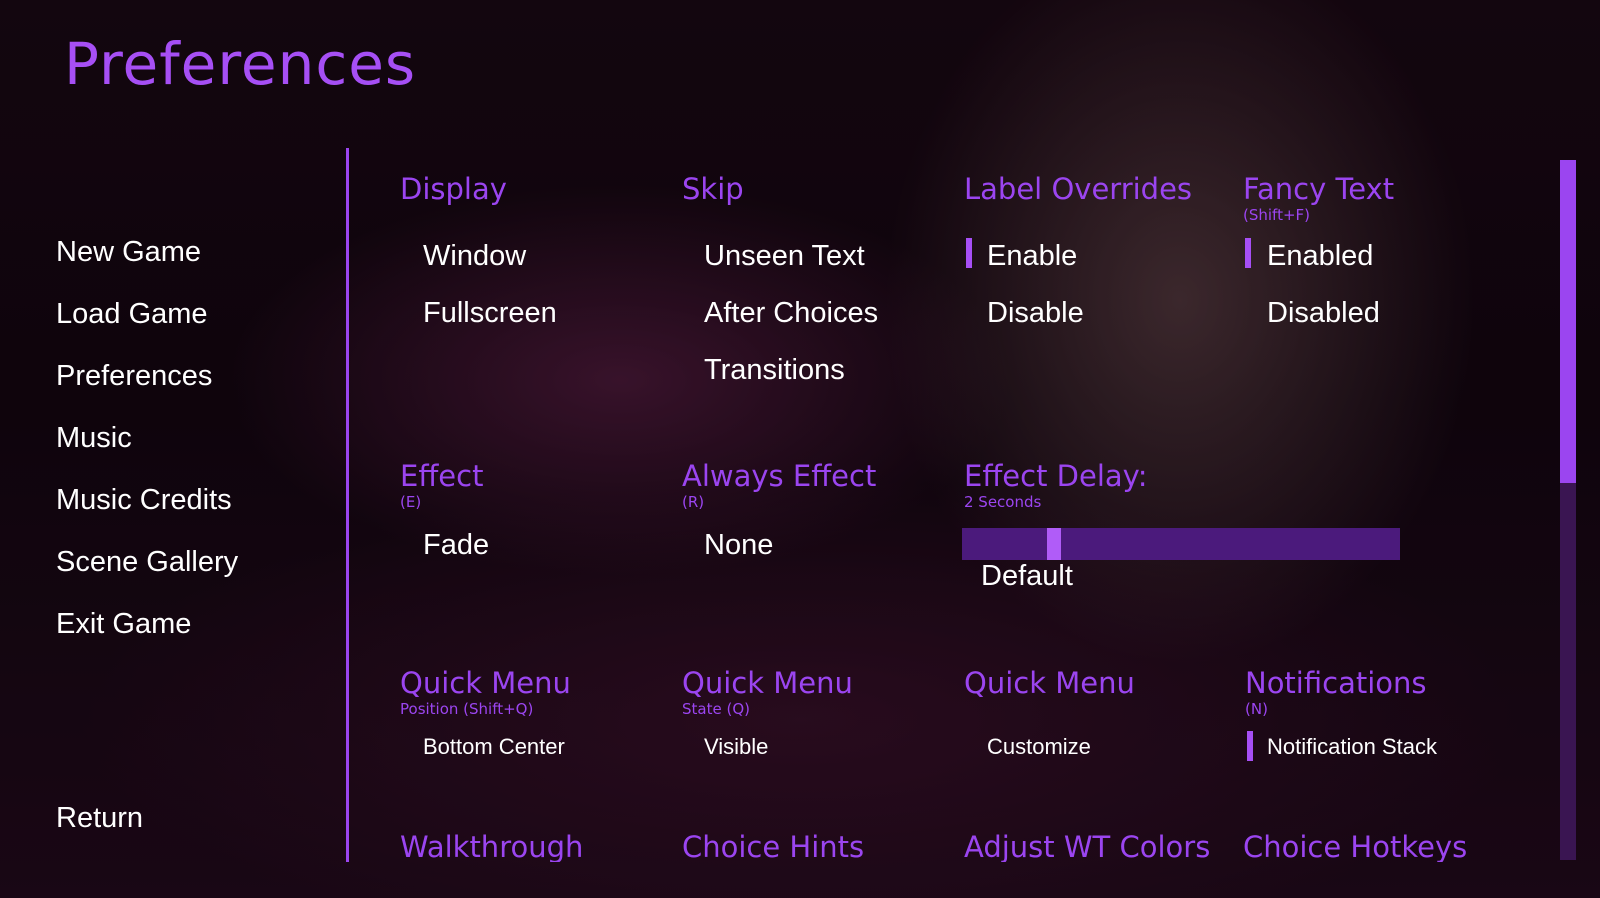  What do you see at coordinates (1336, 683) in the screenshot?
I see `notifications-heading: Notifications` at bounding box center [1336, 683].